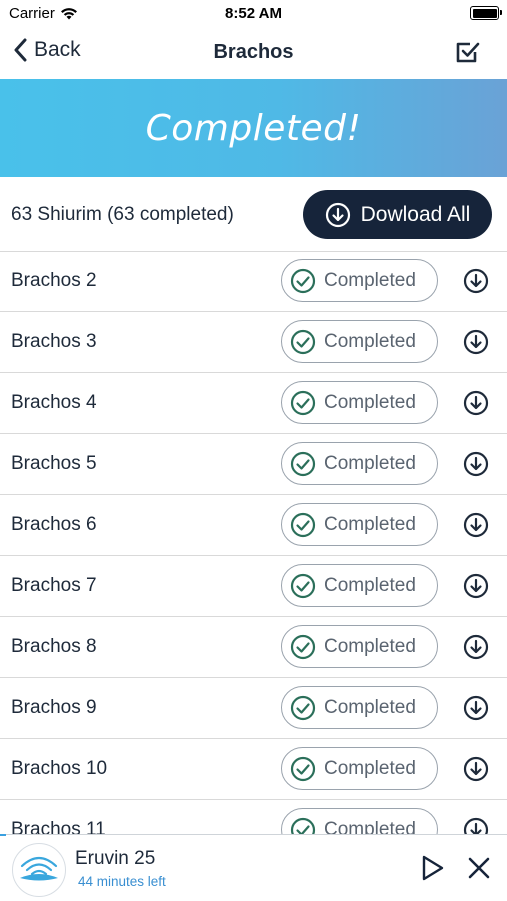  What do you see at coordinates (54, 524) in the screenshot?
I see `shiur-name: Brachos 6` at bounding box center [54, 524].